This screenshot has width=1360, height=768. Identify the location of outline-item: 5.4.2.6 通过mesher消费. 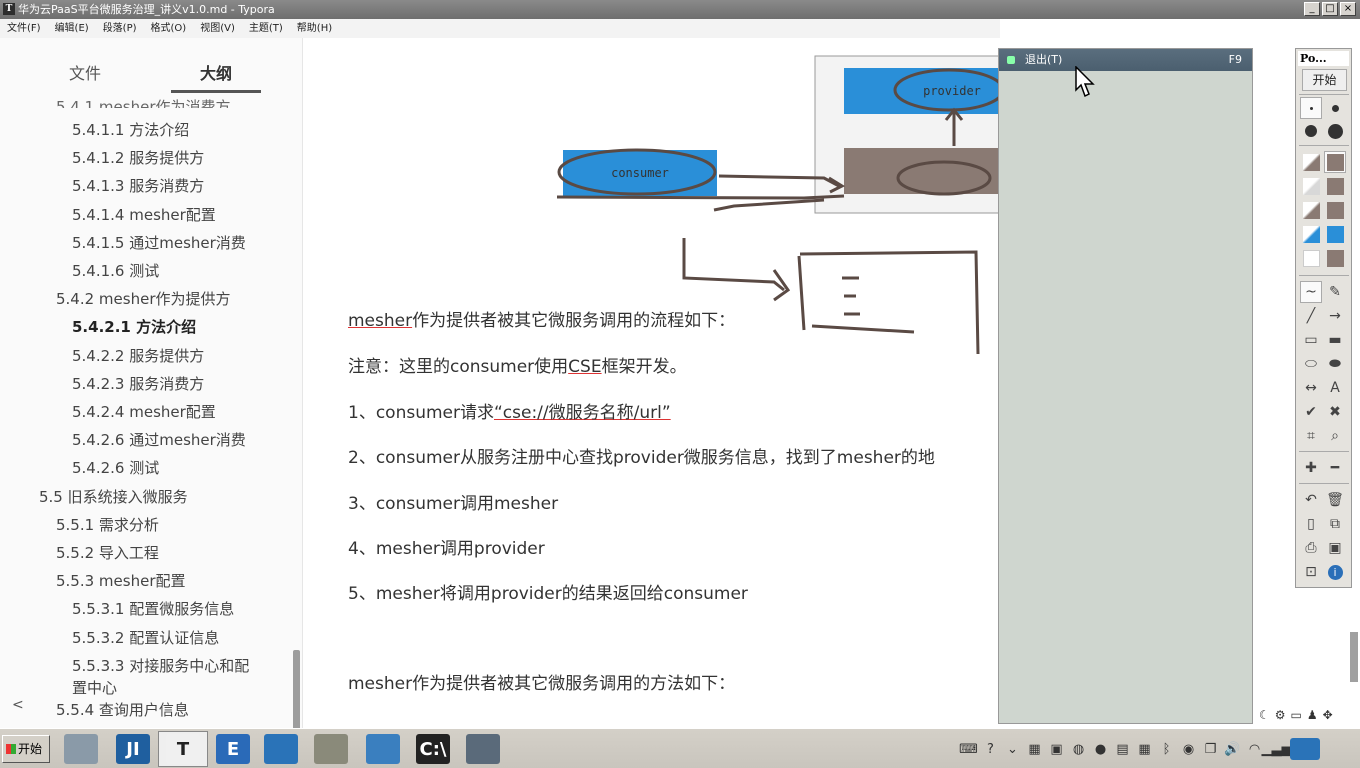
(159, 439).